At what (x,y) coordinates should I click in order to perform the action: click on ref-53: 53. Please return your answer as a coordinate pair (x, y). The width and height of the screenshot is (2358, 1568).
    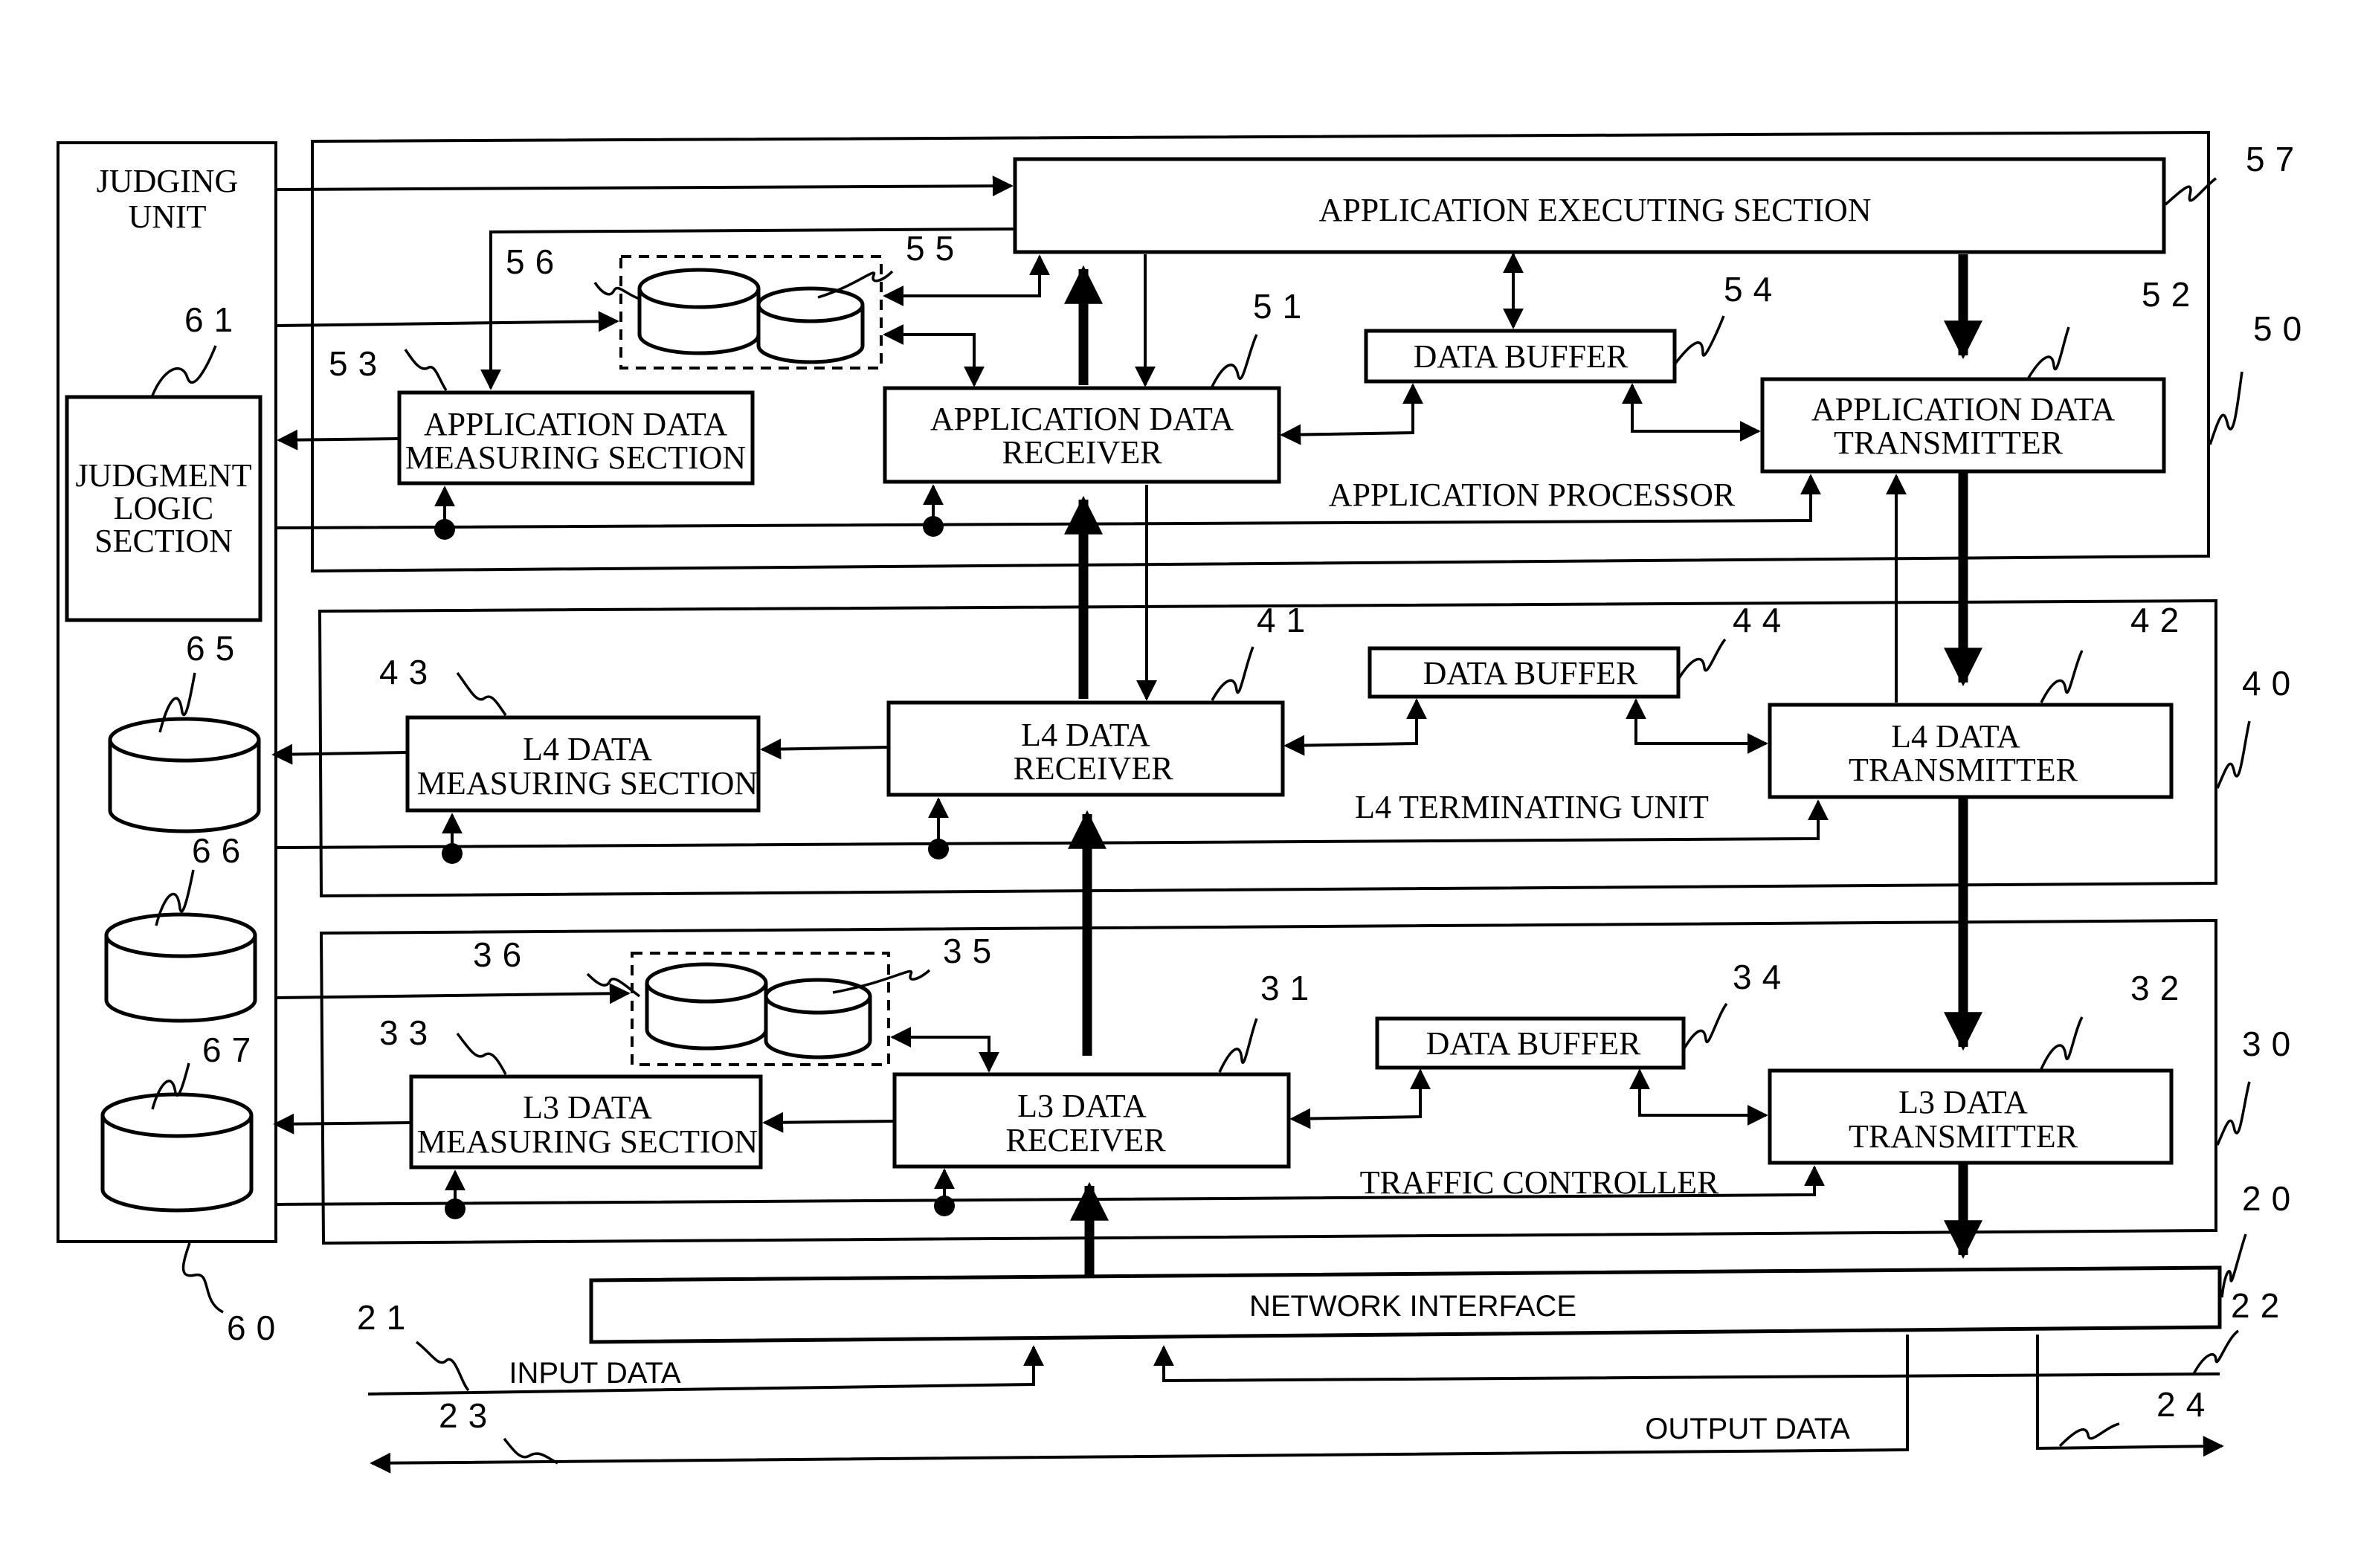
    Looking at the image, I should click on (358, 363).